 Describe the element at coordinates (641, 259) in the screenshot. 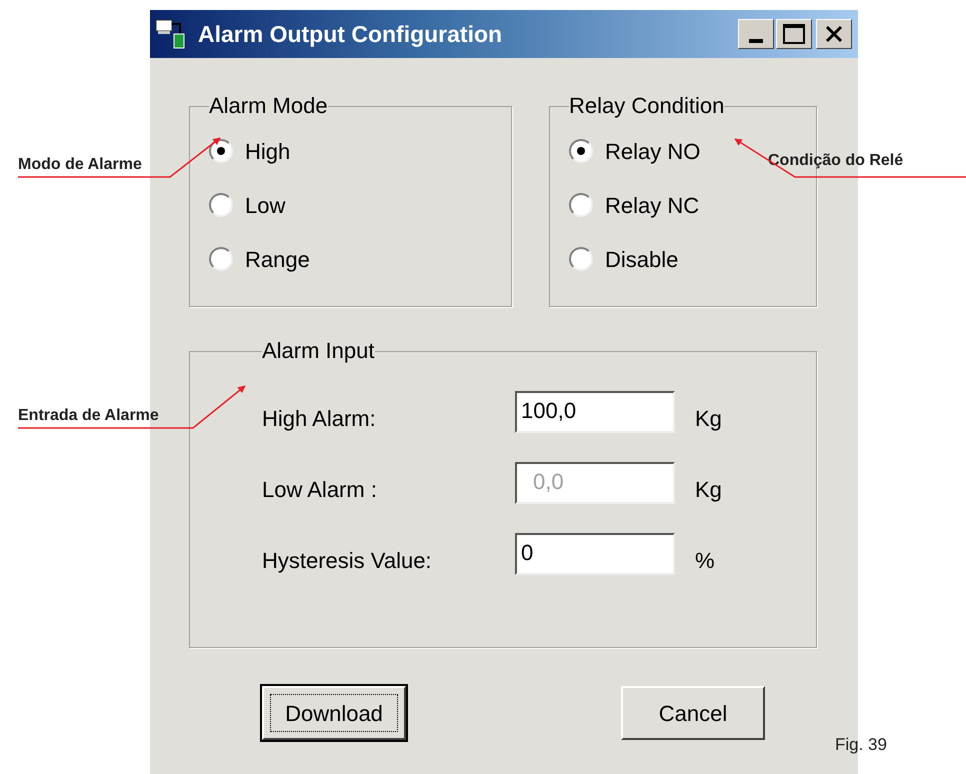

I see `radio-label: Disable` at that location.